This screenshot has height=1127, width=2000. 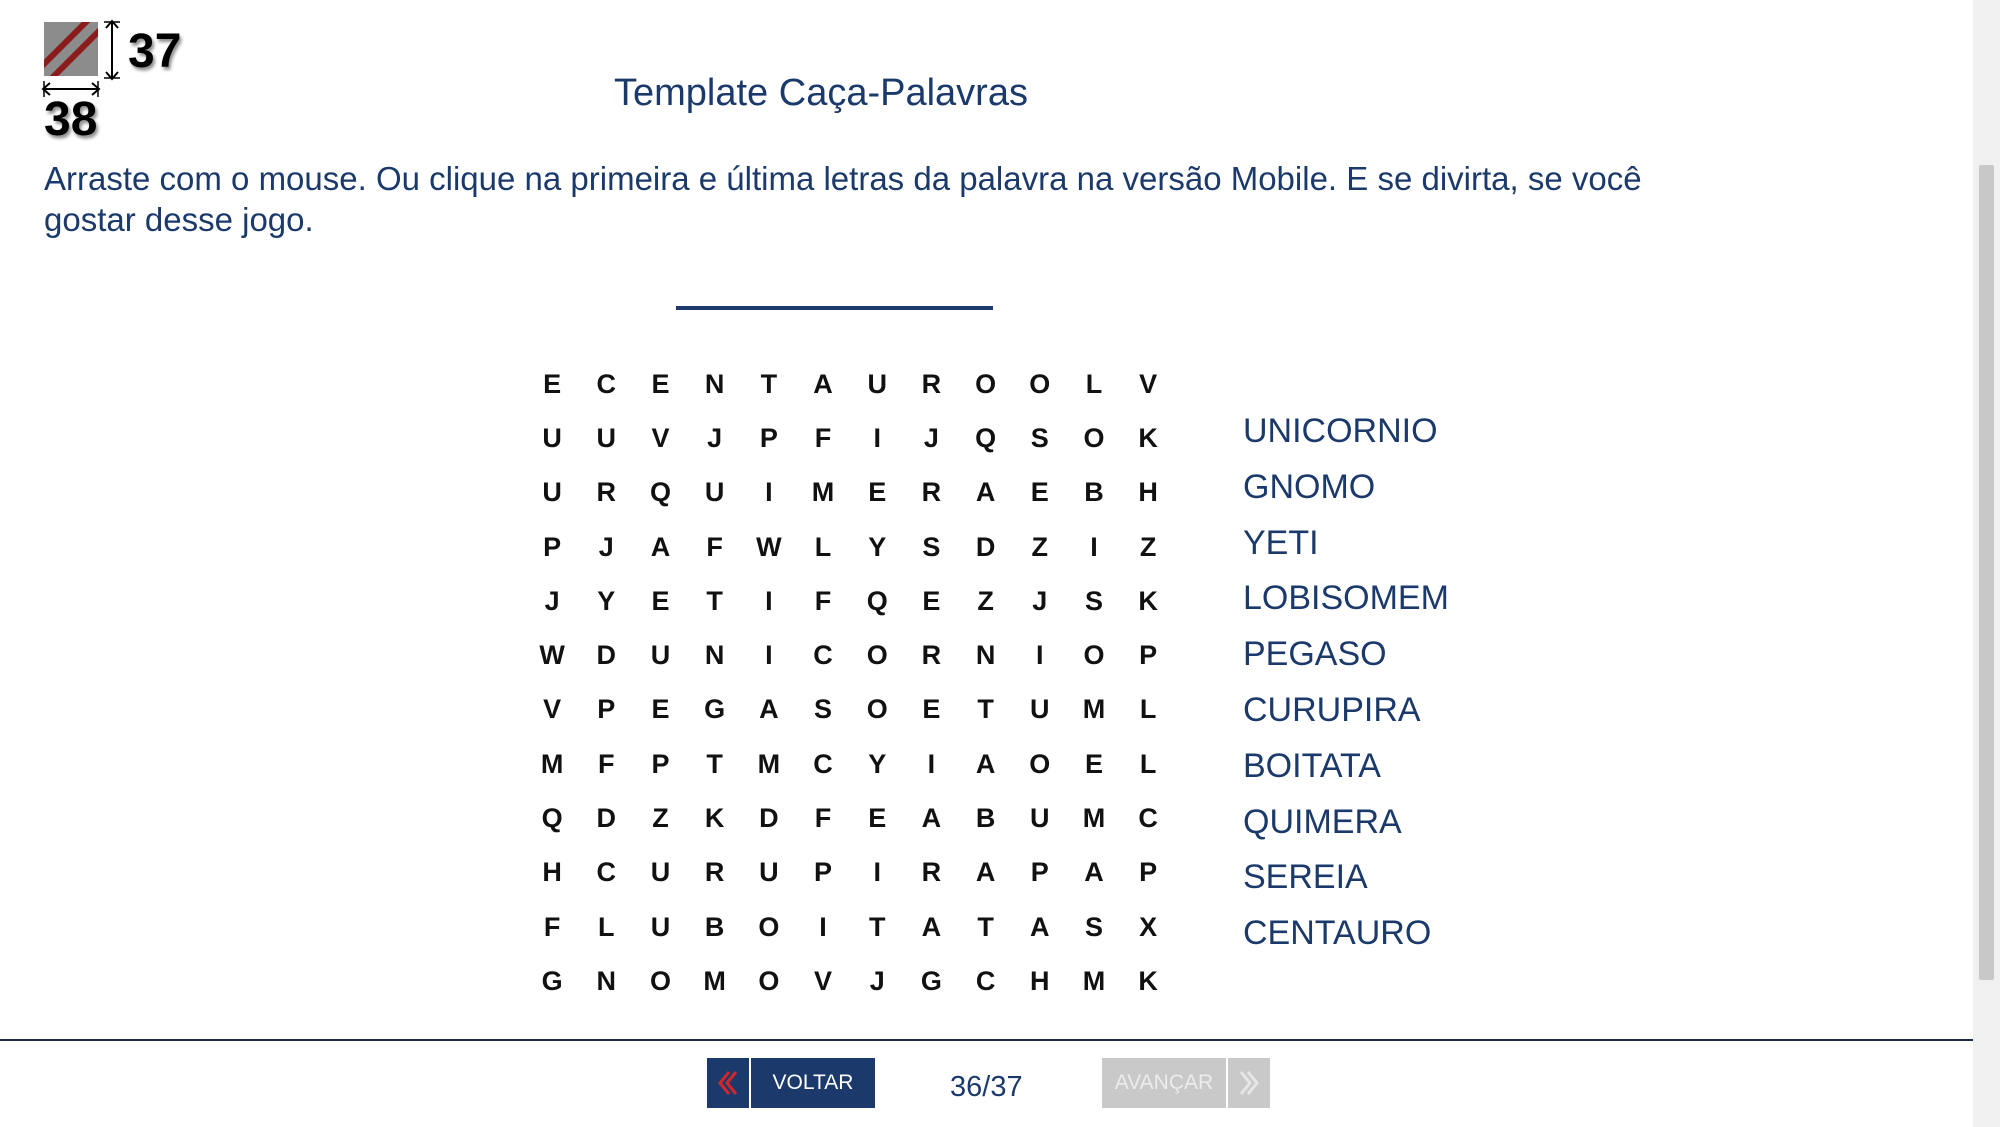 I want to click on grid-cell: Q, so click(x=986, y=438).